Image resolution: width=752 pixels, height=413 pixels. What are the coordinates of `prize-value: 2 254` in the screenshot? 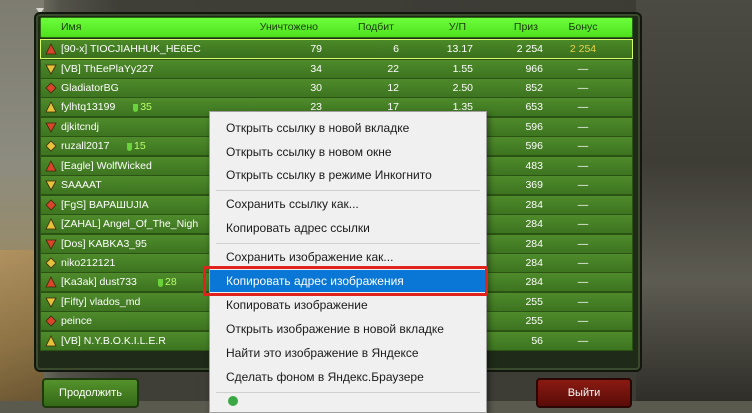 It's located at (529, 49).